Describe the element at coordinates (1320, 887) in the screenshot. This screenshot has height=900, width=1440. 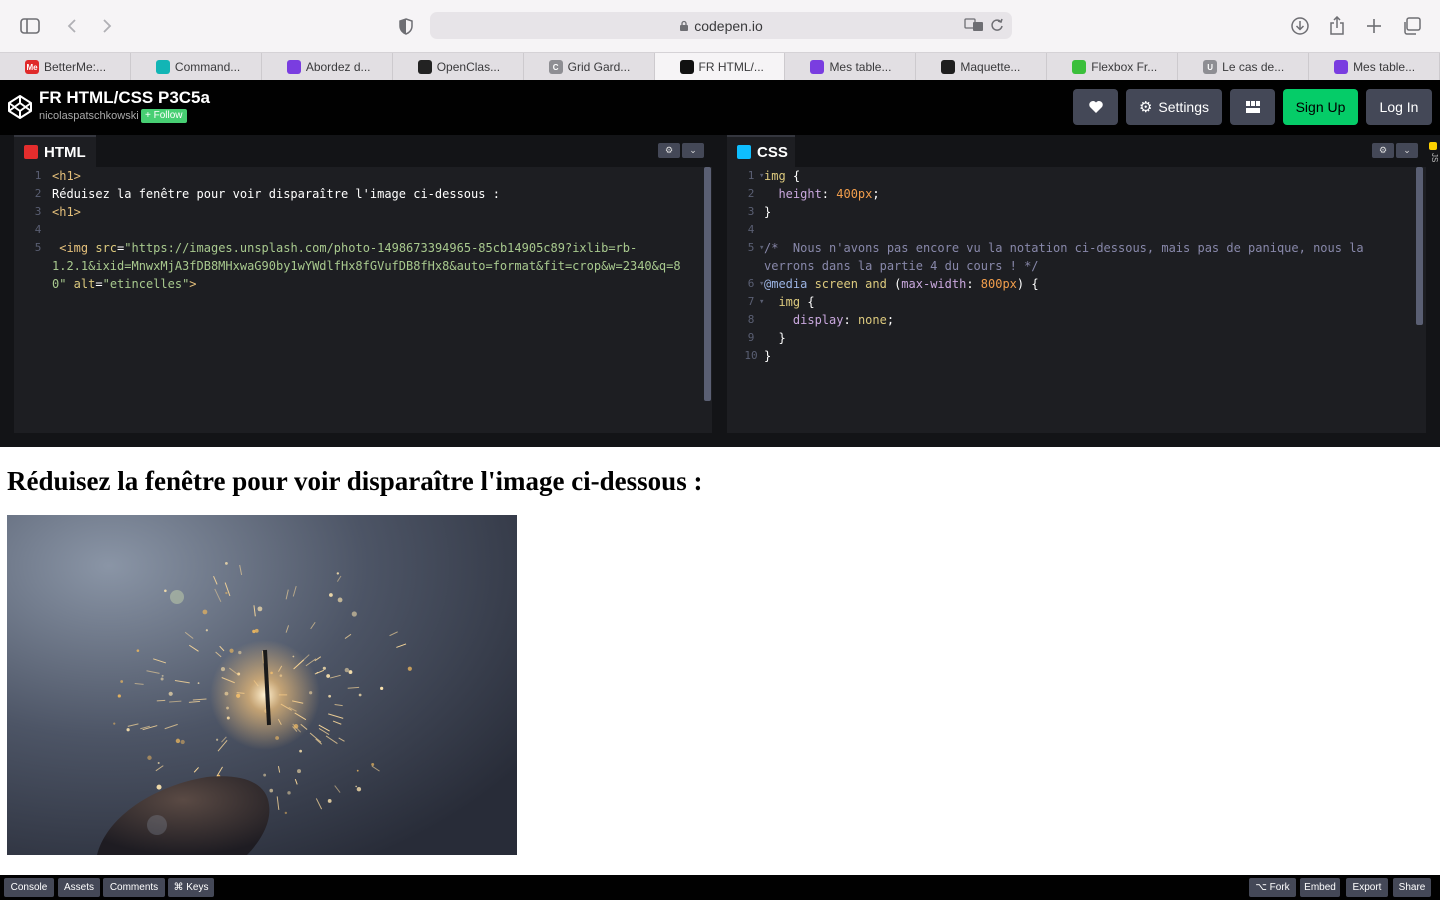
I see `footer-button: Embed` at that location.